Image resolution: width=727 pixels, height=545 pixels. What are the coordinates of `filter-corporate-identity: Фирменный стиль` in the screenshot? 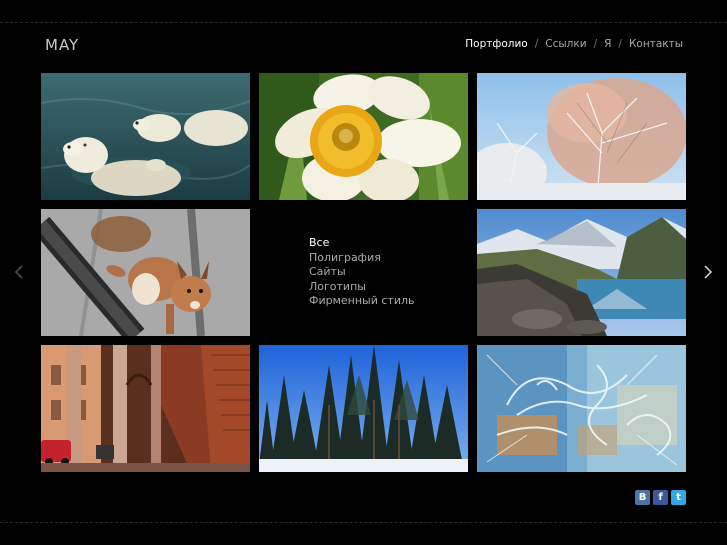 It's located at (362, 301).